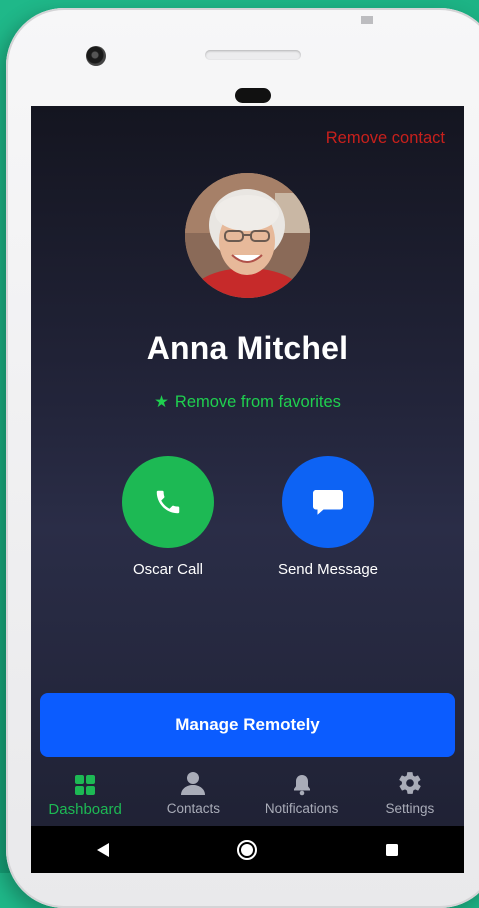 The image size is (479, 908). I want to click on message-action: Send Message, so click(328, 517).